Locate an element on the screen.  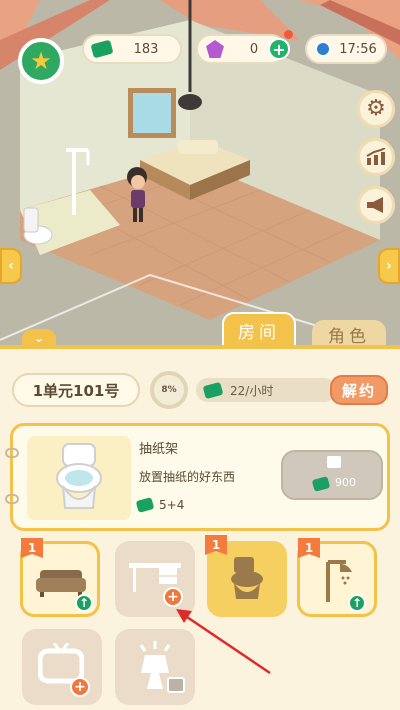
chevron-down-icon: ⌄ is located at coordinates (39, 338).